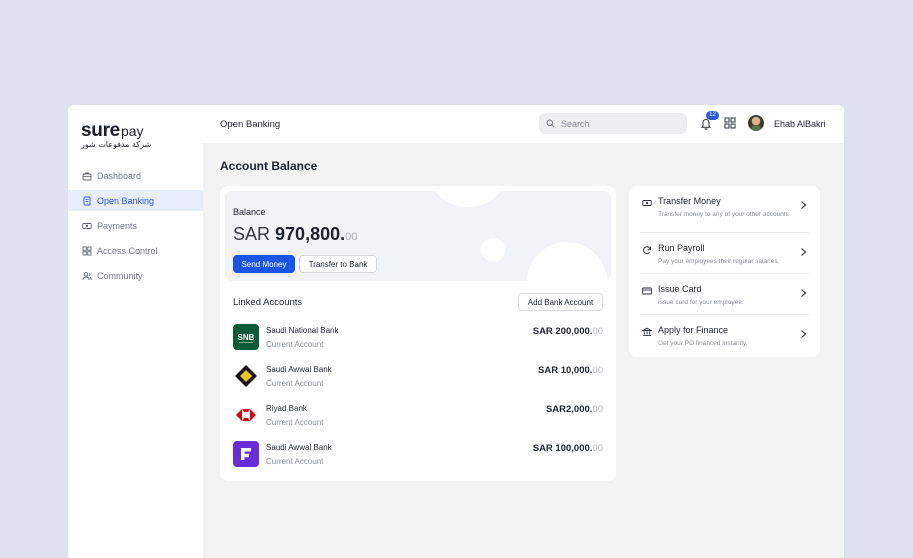  Describe the element at coordinates (127, 250) in the screenshot. I see `sidebar-item-label: Access Control` at that location.